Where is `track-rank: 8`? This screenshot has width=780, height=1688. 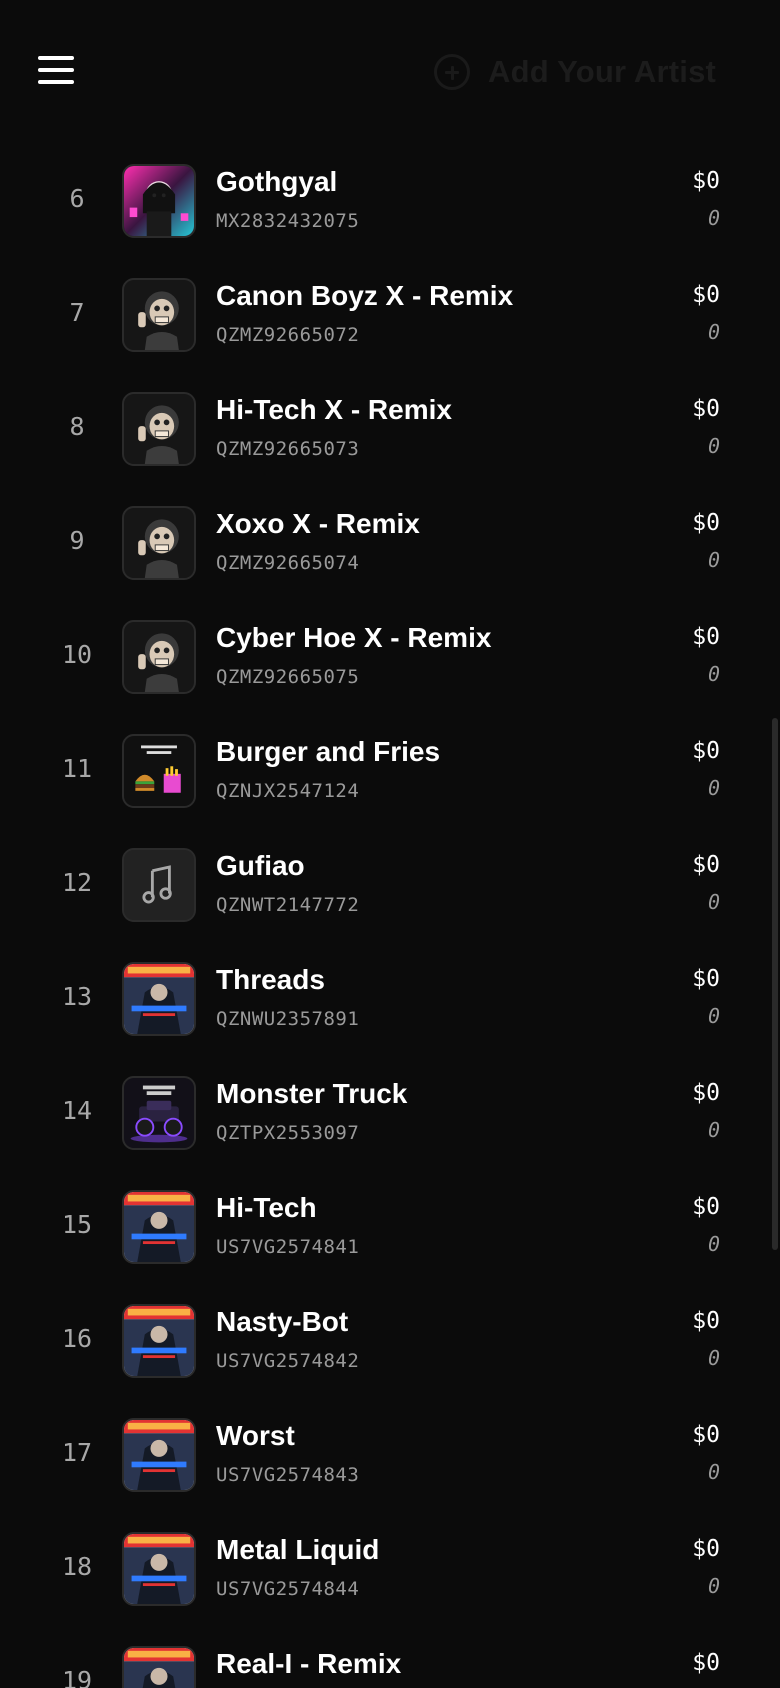 track-rank: 8 is located at coordinates (77, 426).